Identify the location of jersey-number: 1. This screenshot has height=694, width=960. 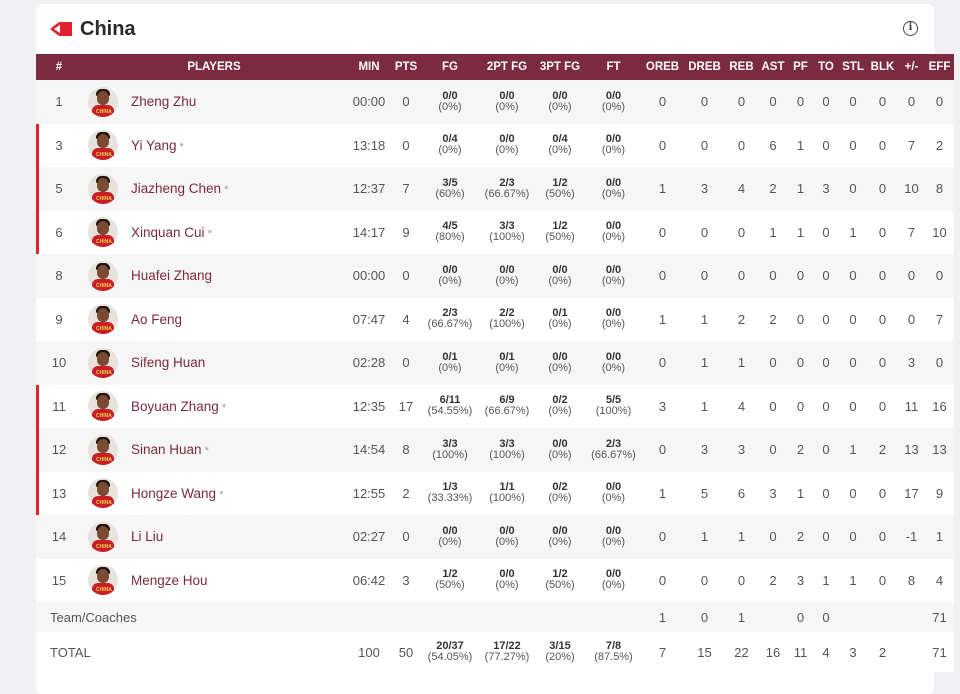
(59, 102).